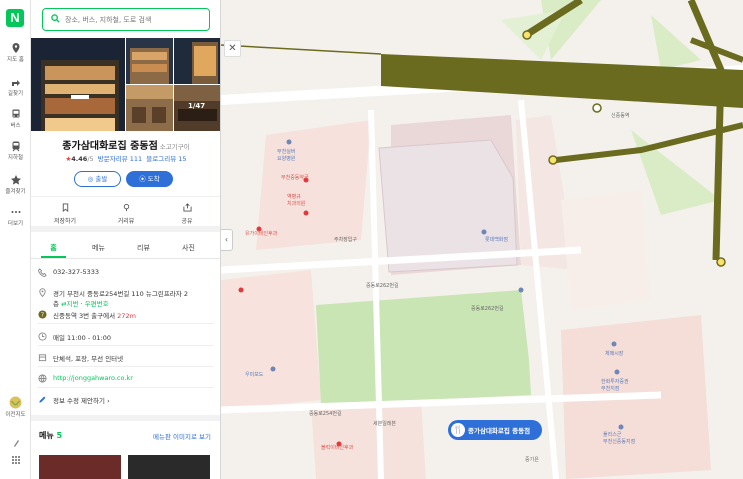 Image resolution: width=743 pixels, height=479 pixels. What do you see at coordinates (15, 52) in the screenshot?
I see `rail-item-map-home: 지도 홈` at bounding box center [15, 52].